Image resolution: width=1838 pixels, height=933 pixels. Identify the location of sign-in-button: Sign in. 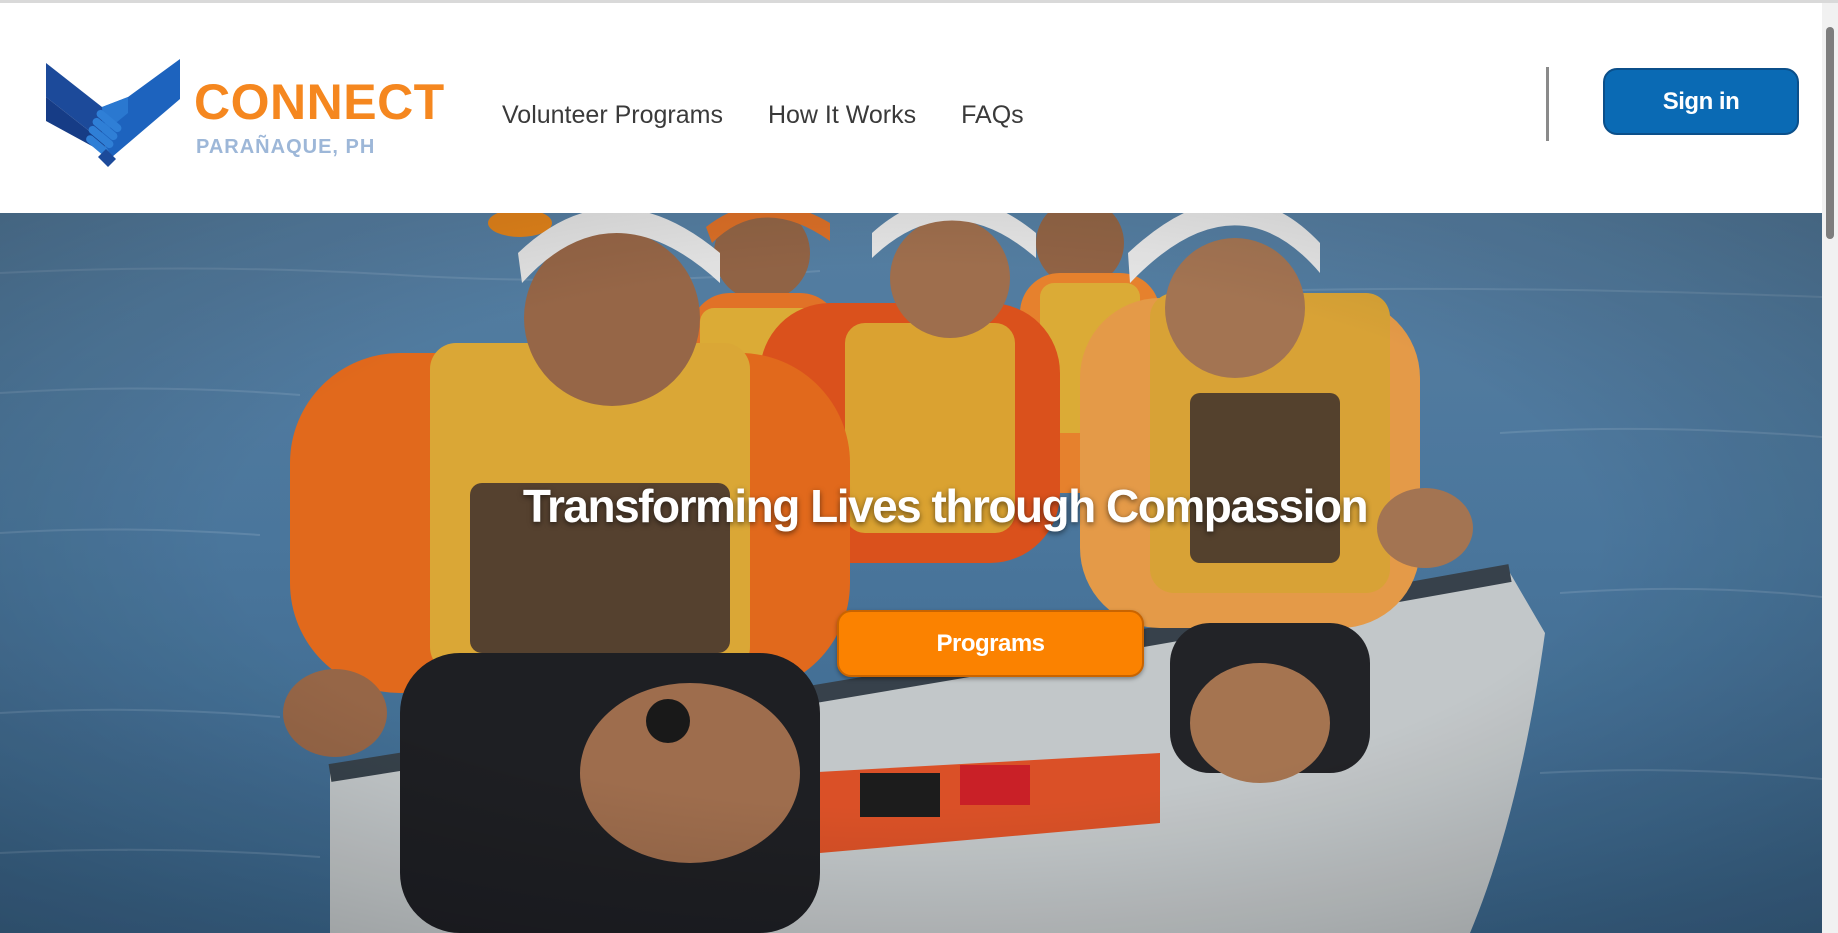
(1701, 101).